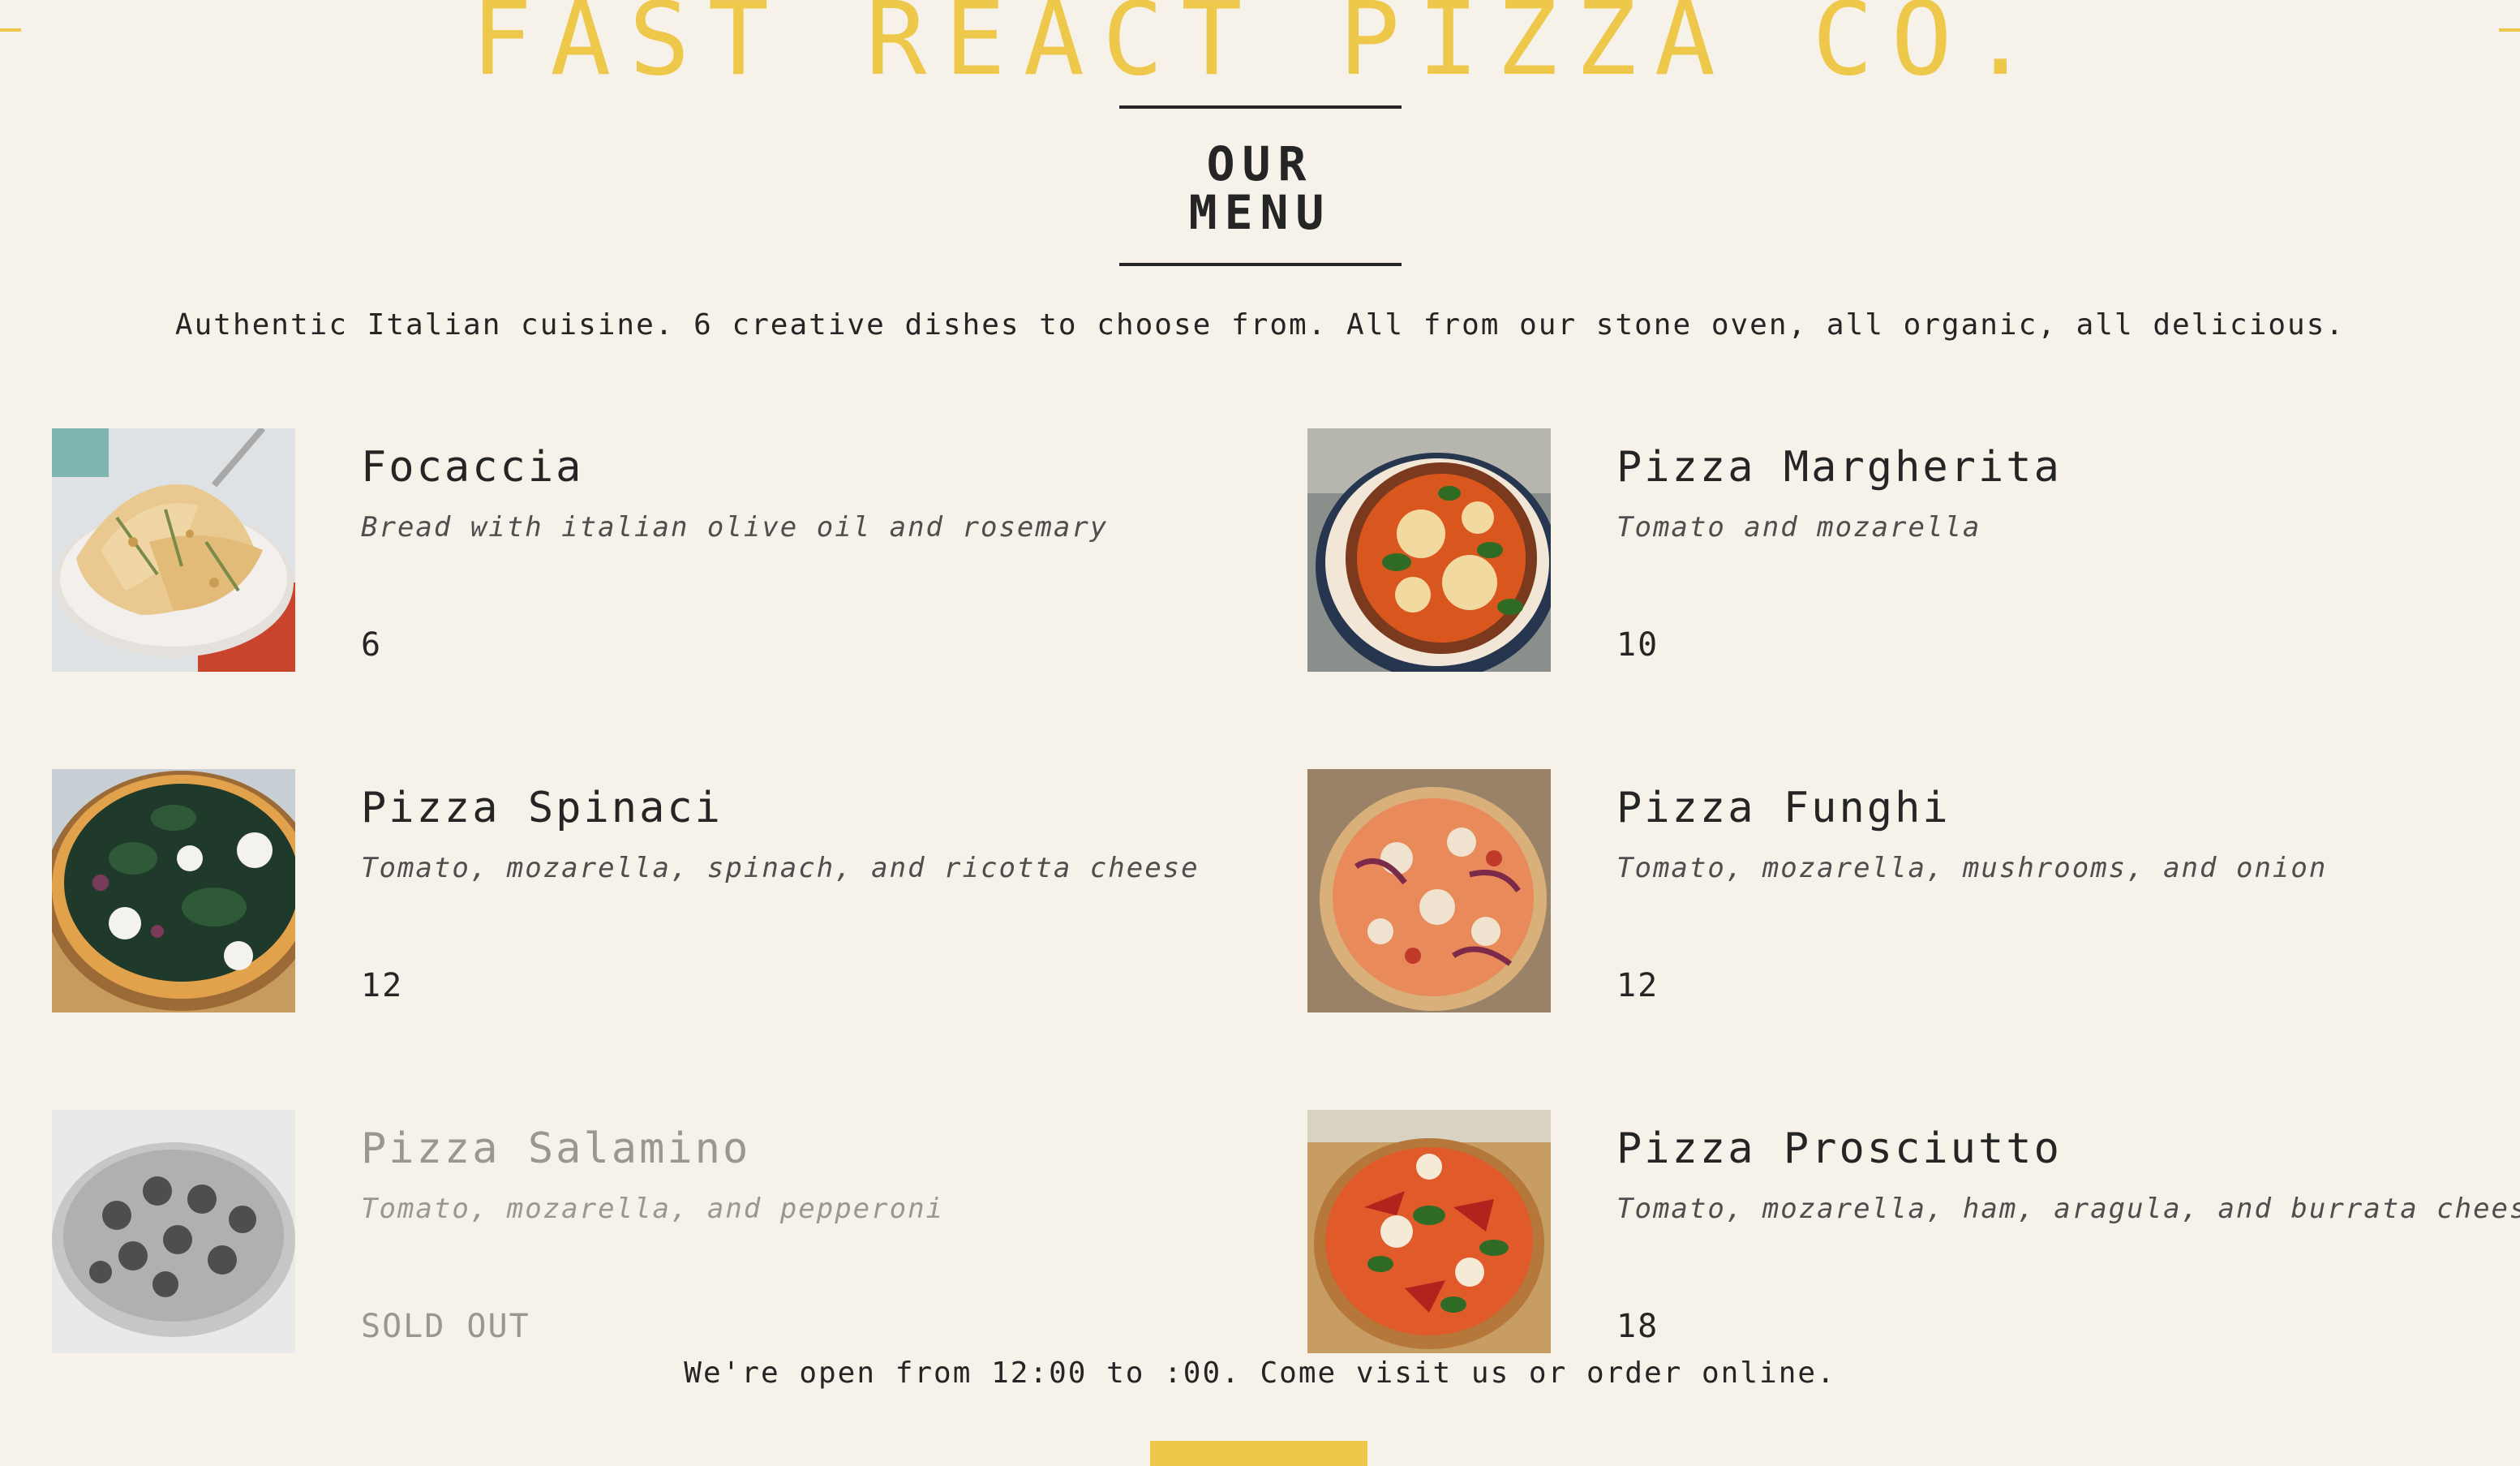  What do you see at coordinates (1638, 1326) in the screenshot?
I see `pizza-price: 18` at bounding box center [1638, 1326].